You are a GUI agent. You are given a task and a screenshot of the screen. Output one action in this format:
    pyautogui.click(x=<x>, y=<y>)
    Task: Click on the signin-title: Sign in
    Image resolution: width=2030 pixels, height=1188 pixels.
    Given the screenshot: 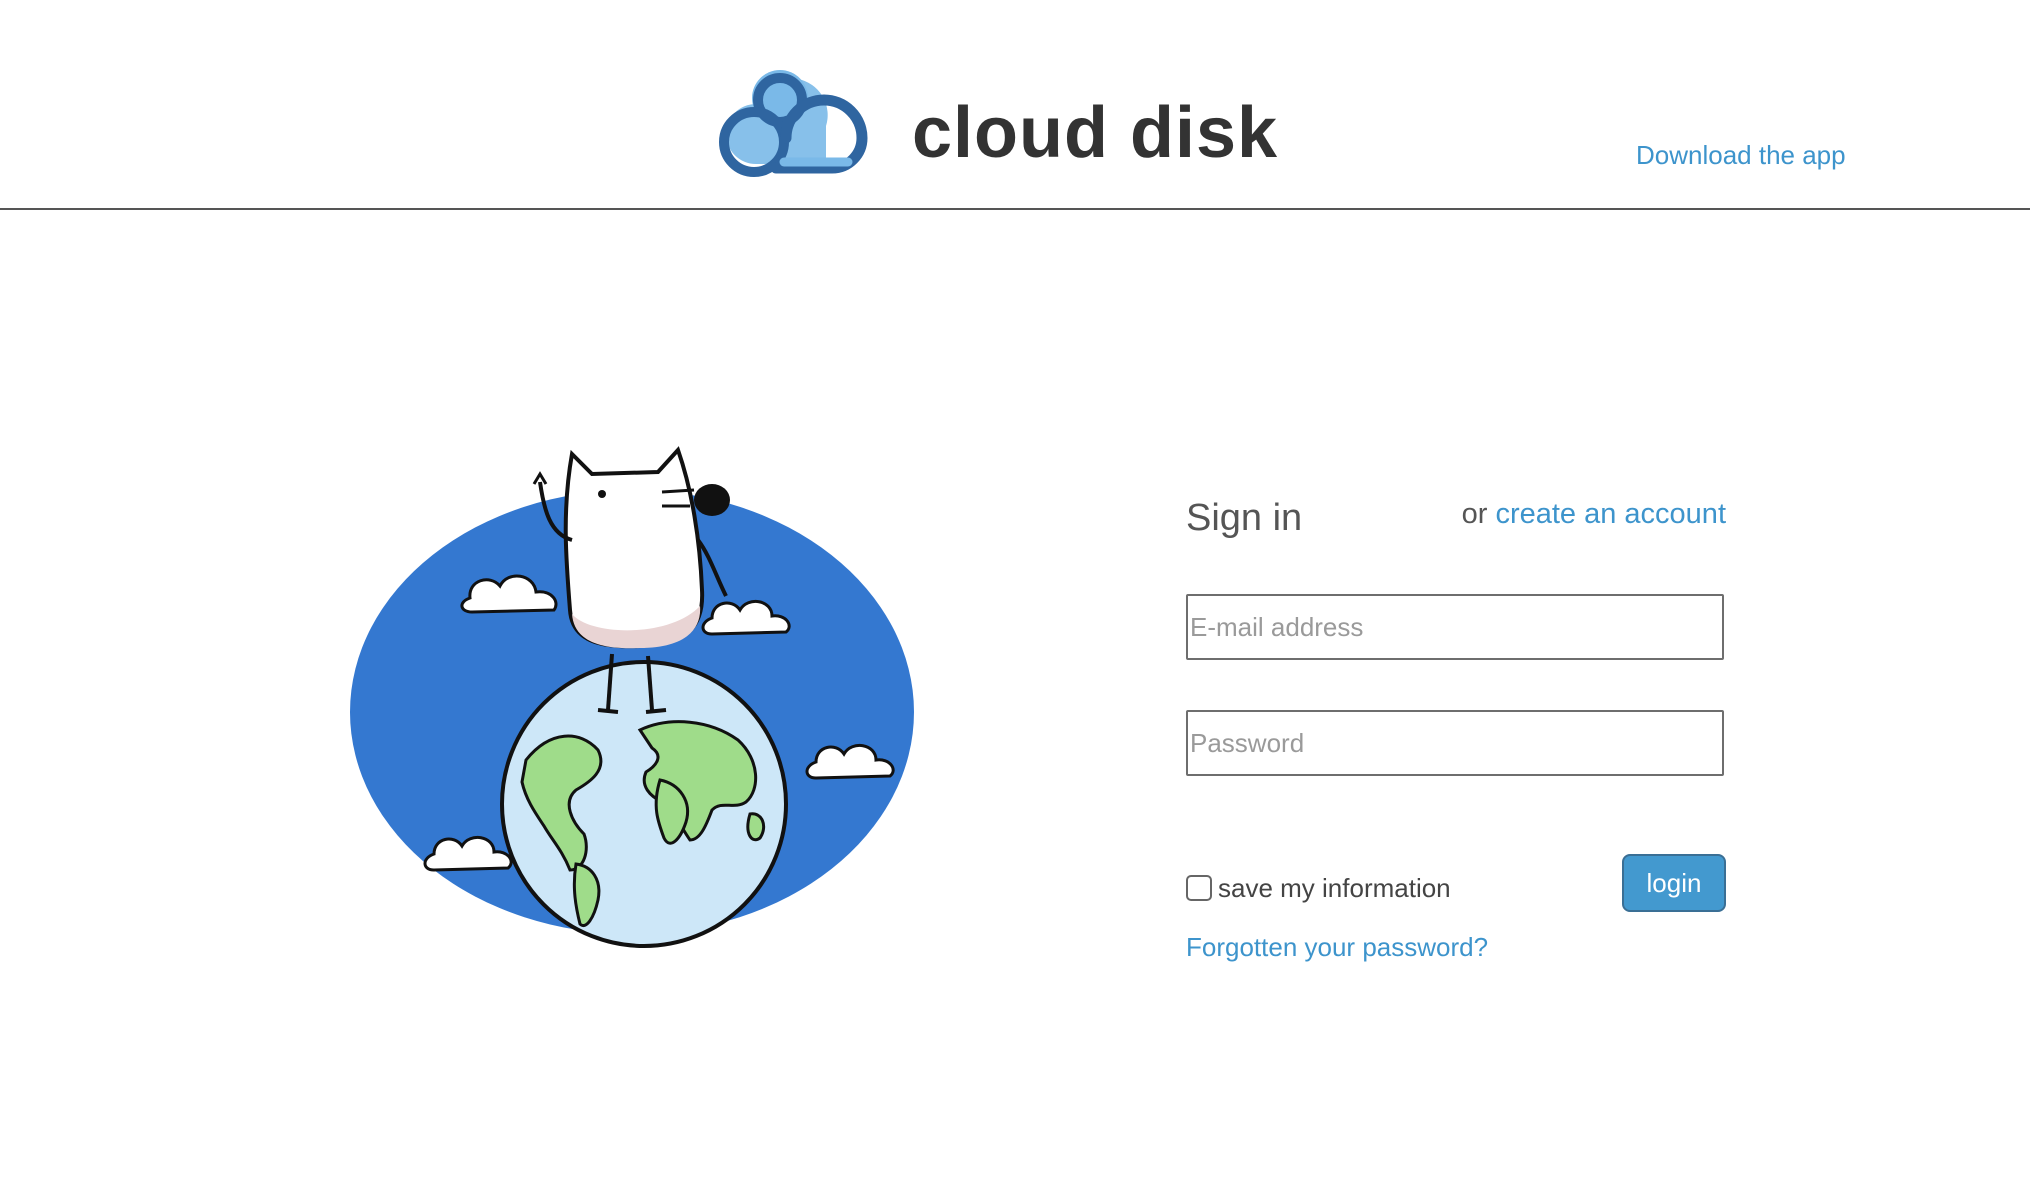 What is the action you would take?
    pyautogui.click(x=1244, y=518)
    